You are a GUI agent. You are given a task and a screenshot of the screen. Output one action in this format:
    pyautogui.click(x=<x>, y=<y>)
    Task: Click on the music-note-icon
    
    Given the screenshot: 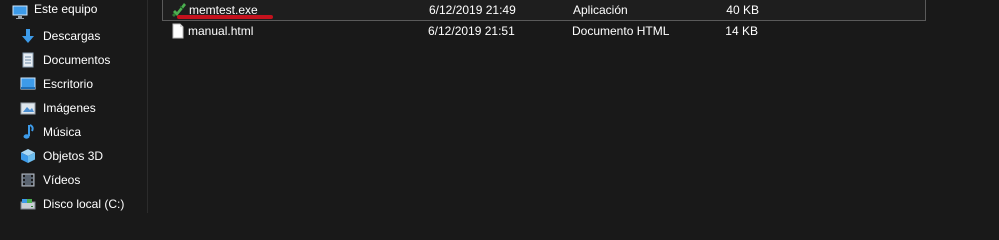 What is the action you would take?
    pyautogui.click(x=28, y=132)
    